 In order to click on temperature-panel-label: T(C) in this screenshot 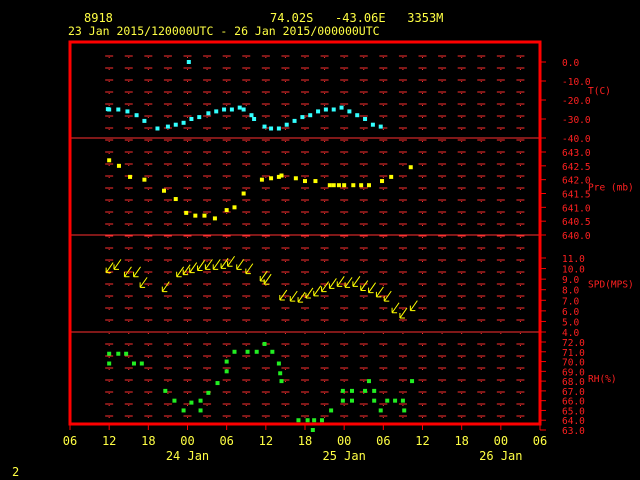, I will do `click(599, 91)`.